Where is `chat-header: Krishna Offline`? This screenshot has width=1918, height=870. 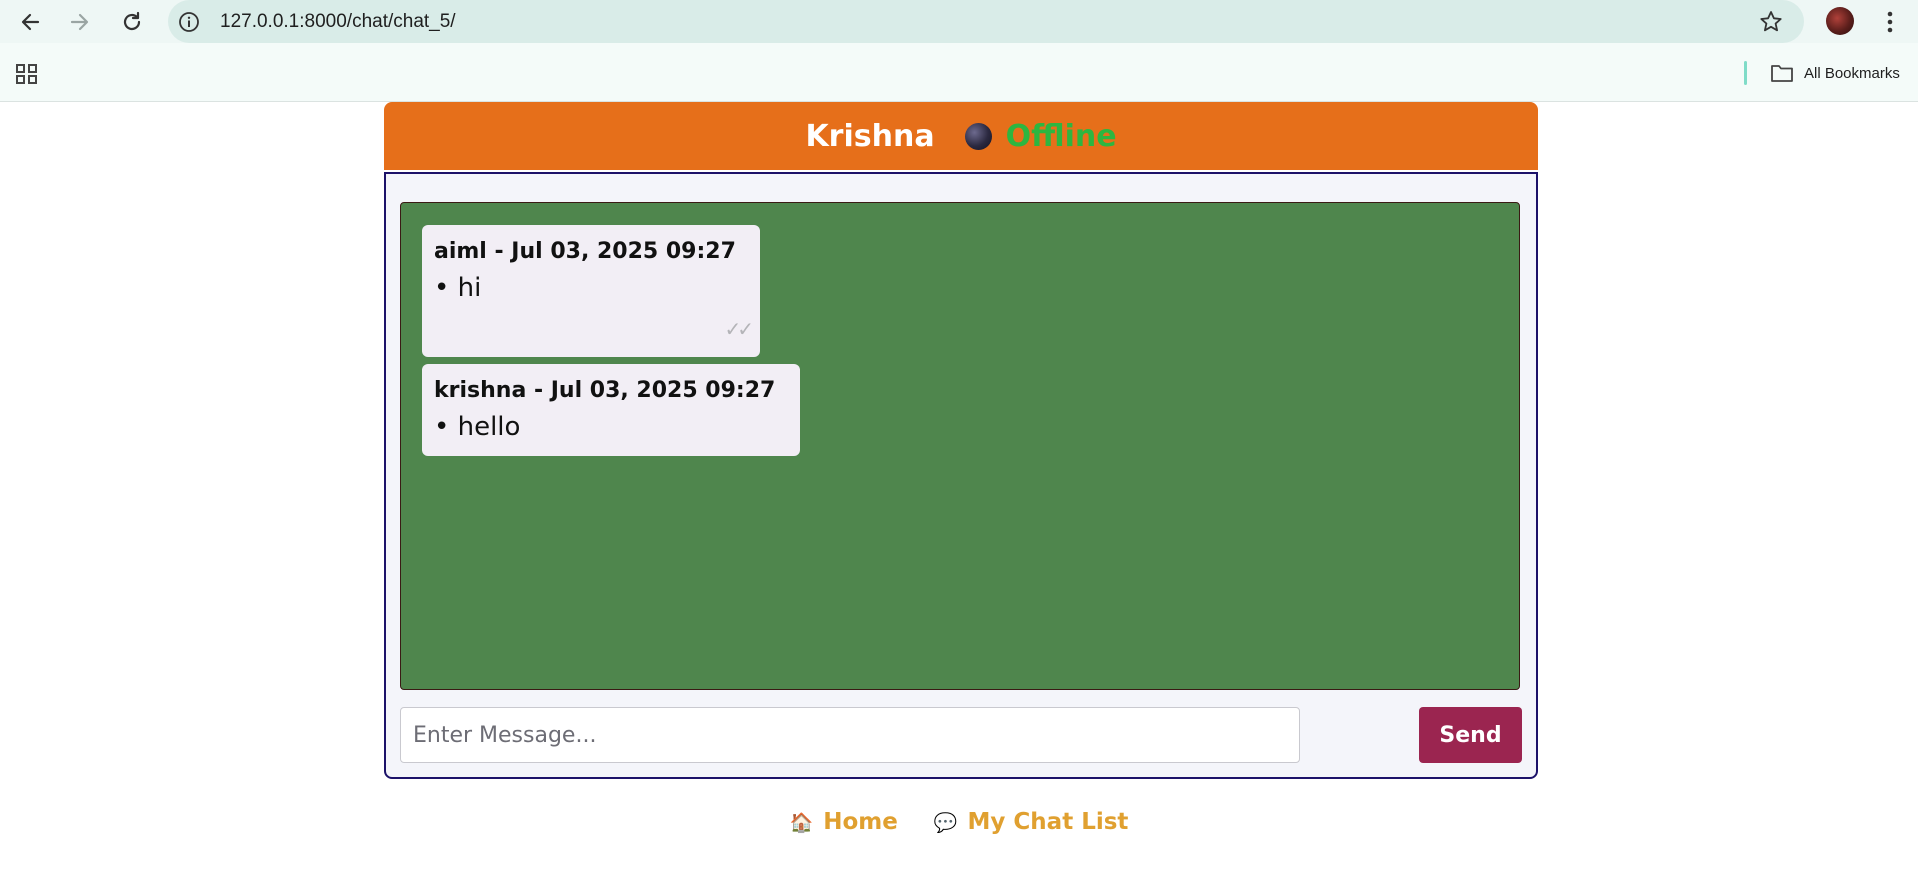 chat-header: Krishna Offline is located at coordinates (961, 136).